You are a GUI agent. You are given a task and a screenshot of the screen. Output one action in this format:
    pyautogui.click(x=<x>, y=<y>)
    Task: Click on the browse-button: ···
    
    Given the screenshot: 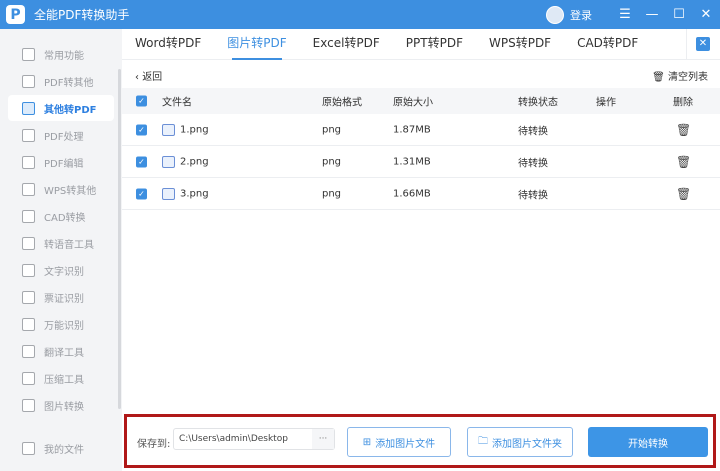 What is the action you would take?
    pyautogui.click(x=323, y=439)
    